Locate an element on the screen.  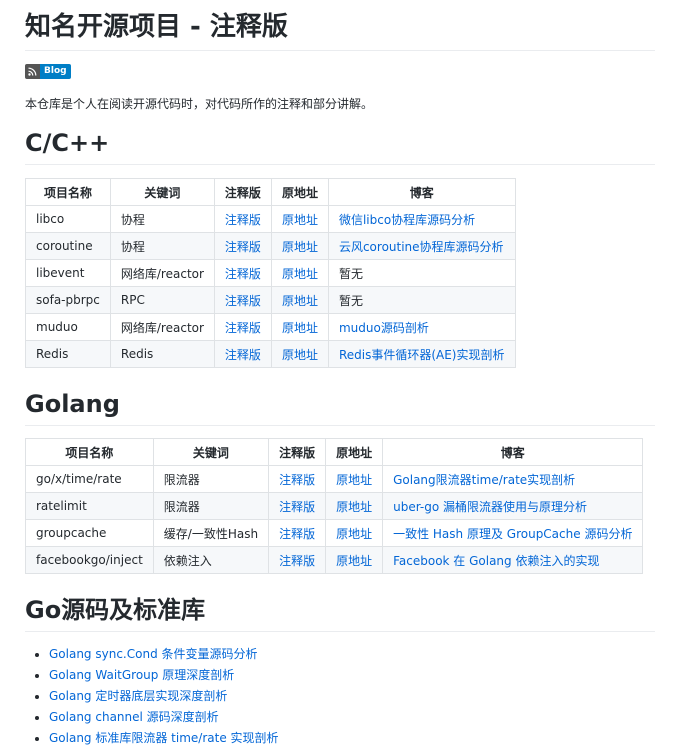
blog-link: muduo源码剖析 is located at coordinates (384, 328).